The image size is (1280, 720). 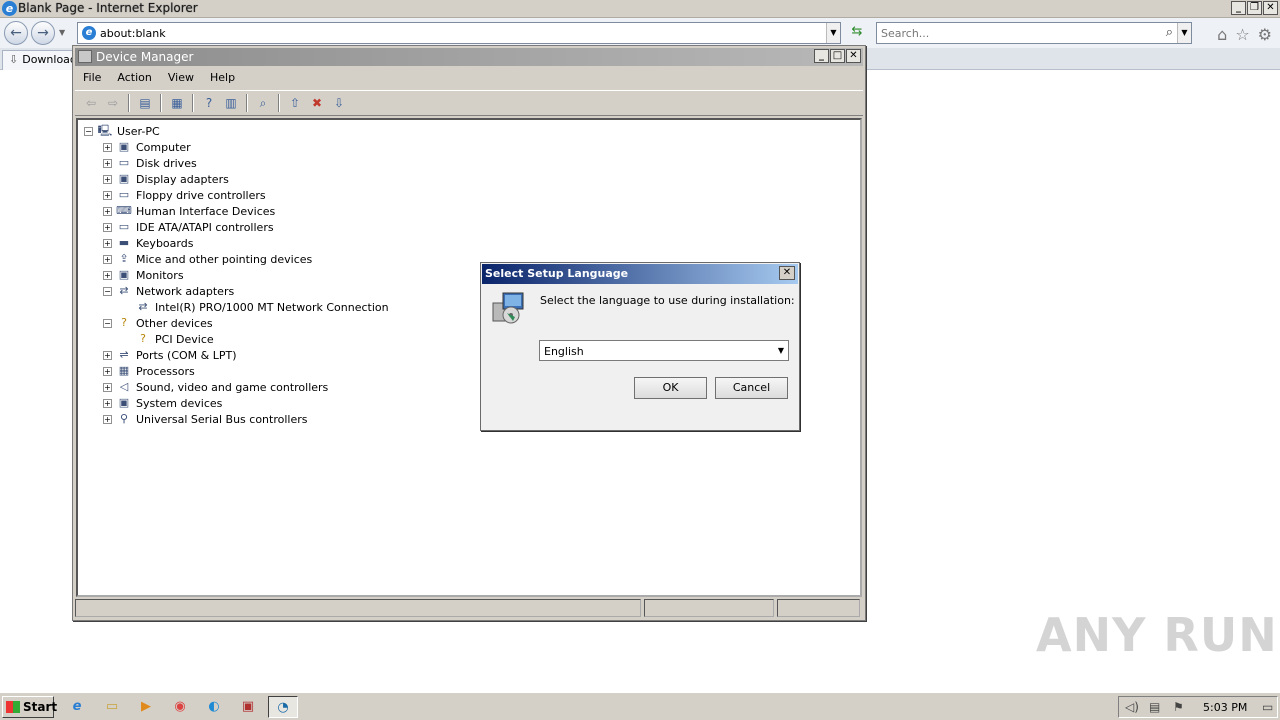 What do you see at coordinates (62, 32) in the screenshot?
I see `history-dropdown-icon: ▼` at bounding box center [62, 32].